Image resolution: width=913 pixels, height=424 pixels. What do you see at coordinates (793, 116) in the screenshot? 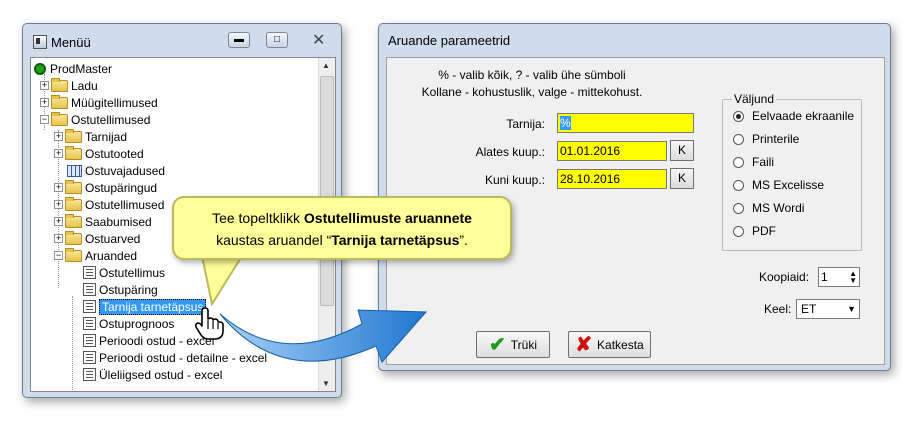
I see `radio-eelvaade: Eelvaade ekraanile` at bounding box center [793, 116].